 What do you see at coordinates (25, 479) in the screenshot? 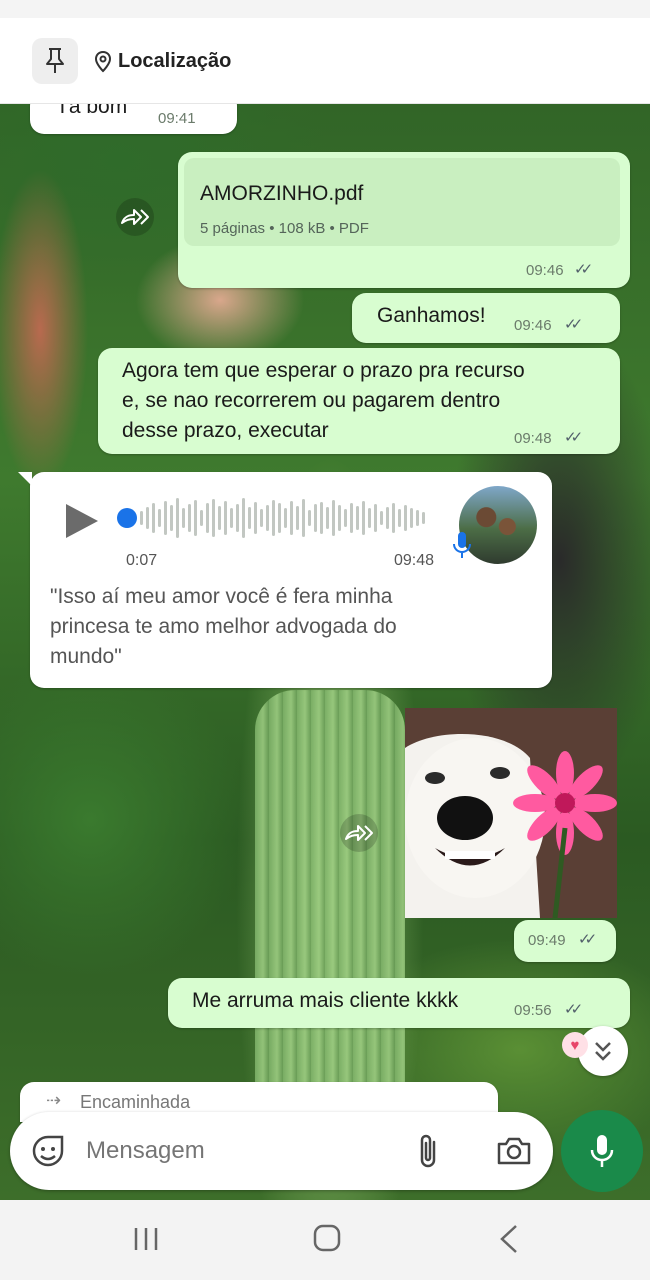
I see `bubble-tail` at bounding box center [25, 479].